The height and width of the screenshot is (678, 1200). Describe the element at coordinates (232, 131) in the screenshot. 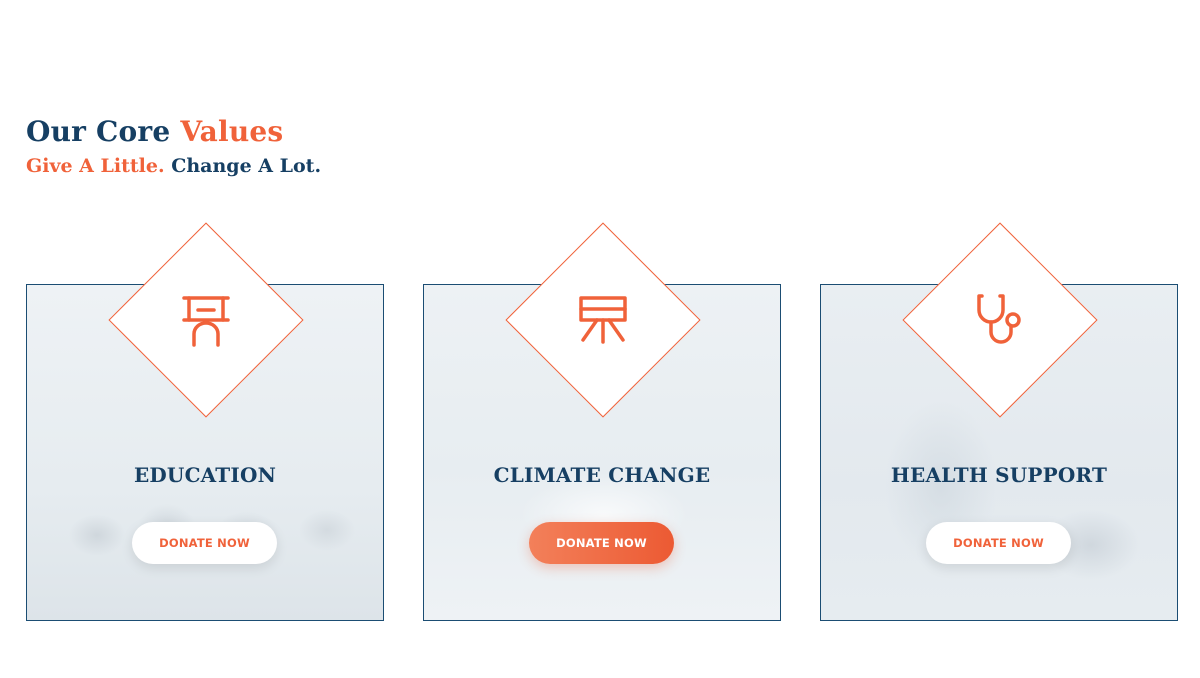

I see `section-title-accent: Values` at that location.